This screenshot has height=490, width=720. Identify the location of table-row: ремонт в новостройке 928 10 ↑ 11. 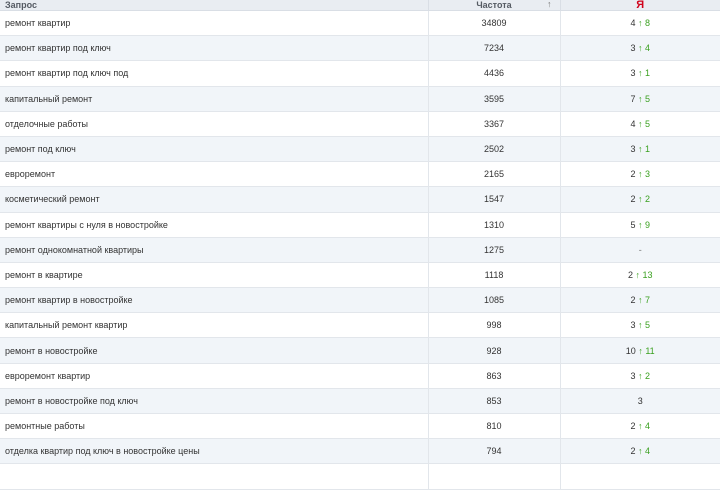
(360, 350).